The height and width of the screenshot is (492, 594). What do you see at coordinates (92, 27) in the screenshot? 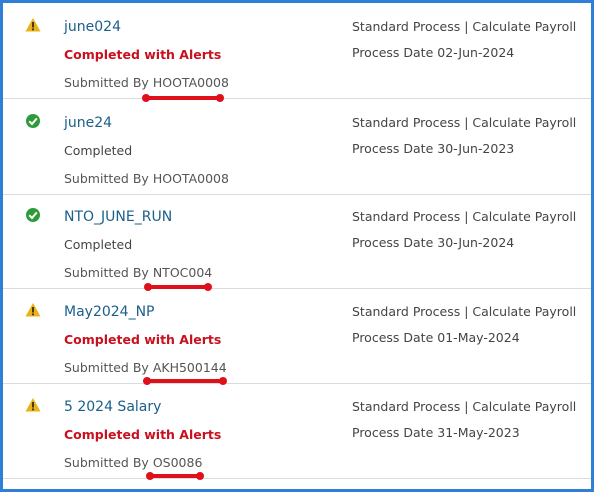
I see `run-title-link: june024` at bounding box center [92, 27].